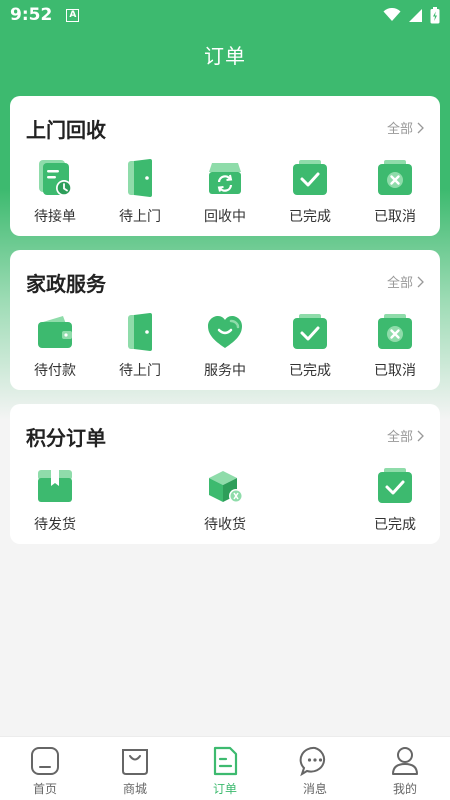 The height and width of the screenshot is (800, 450). I want to click on recycle-box-icon, so click(225, 178).